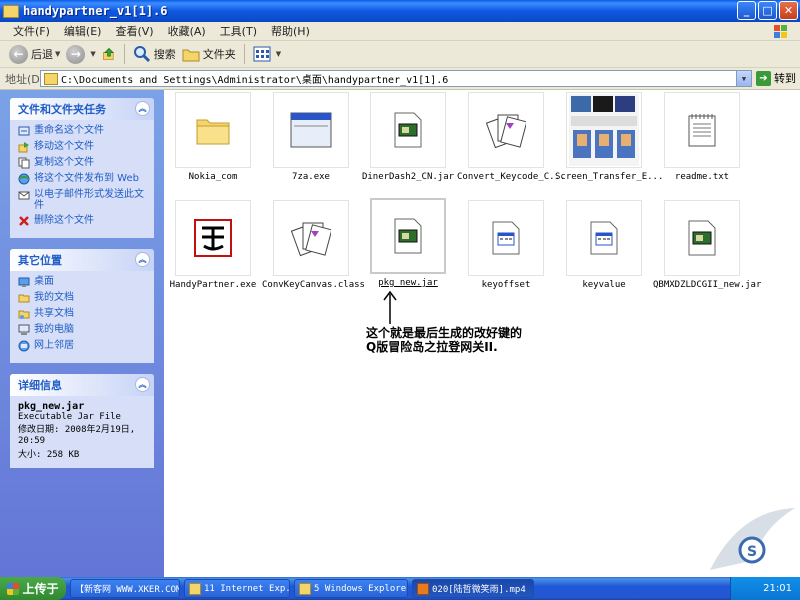 The width and height of the screenshot is (800, 600). What do you see at coordinates (83, 147) in the screenshot?
I see `task-move: 移动这个文件` at bounding box center [83, 147].